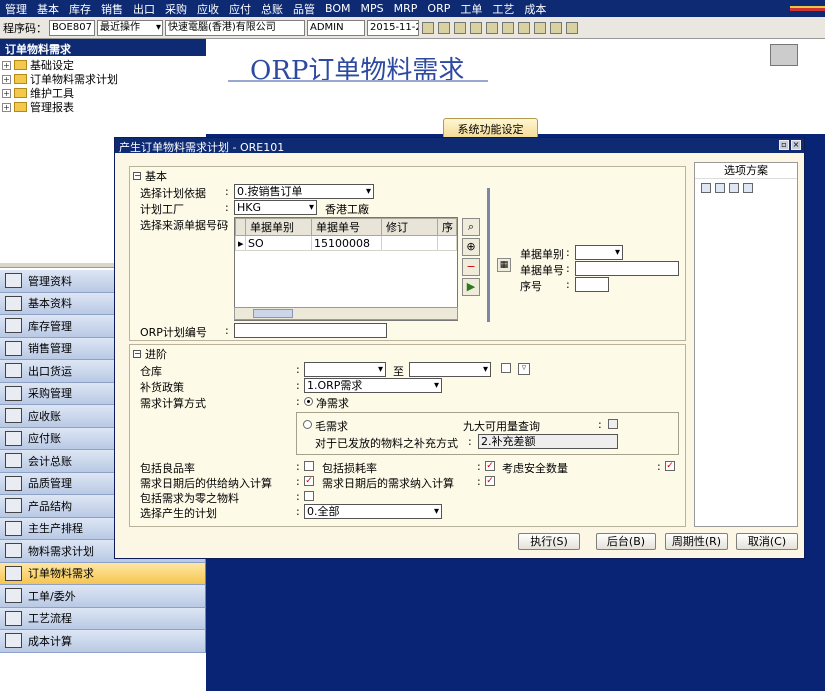  Describe the element at coordinates (438, 8) in the screenshot. I see `menu-item-orp: ORP` at that location.